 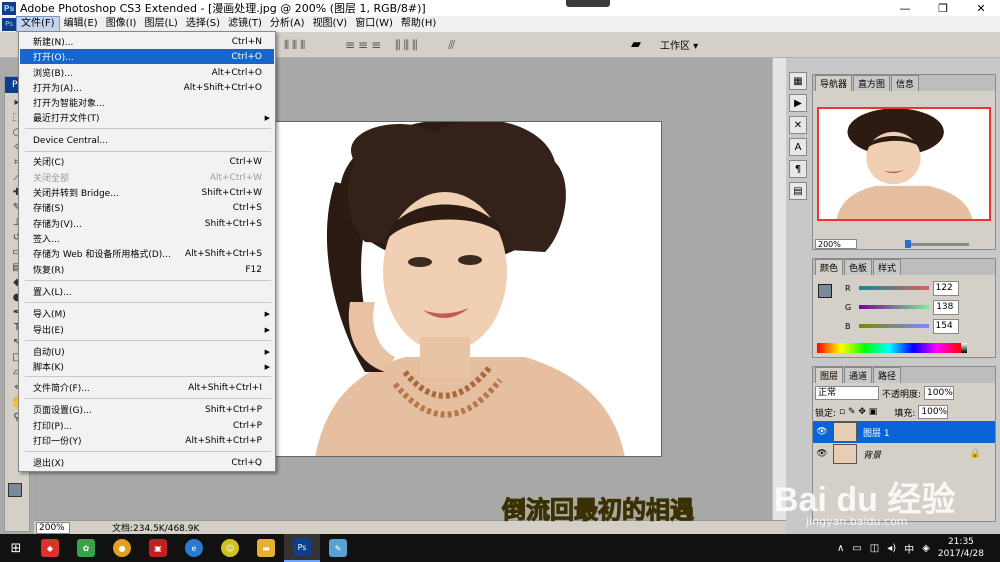 What do you see at coordinates (858, 375) in the screenshot?
I see `tab-channels: 通道` at bounding box center [858, 375].